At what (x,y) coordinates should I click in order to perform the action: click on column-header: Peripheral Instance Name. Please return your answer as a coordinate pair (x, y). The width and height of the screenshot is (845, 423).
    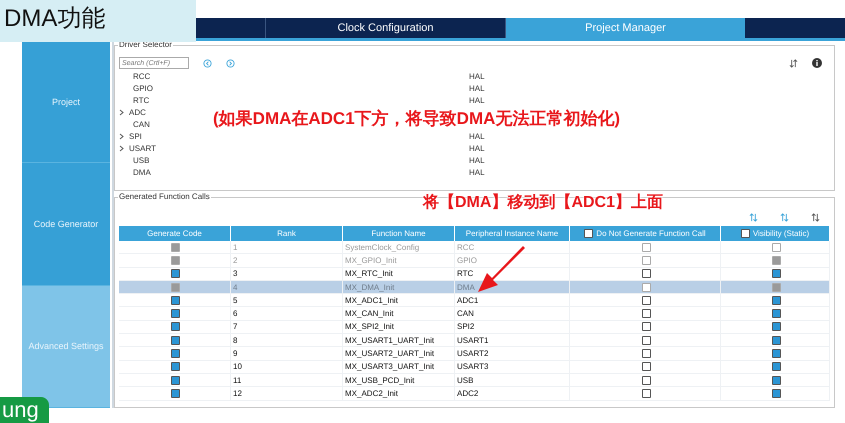
    Looking at the image, I should click on (512, 233).